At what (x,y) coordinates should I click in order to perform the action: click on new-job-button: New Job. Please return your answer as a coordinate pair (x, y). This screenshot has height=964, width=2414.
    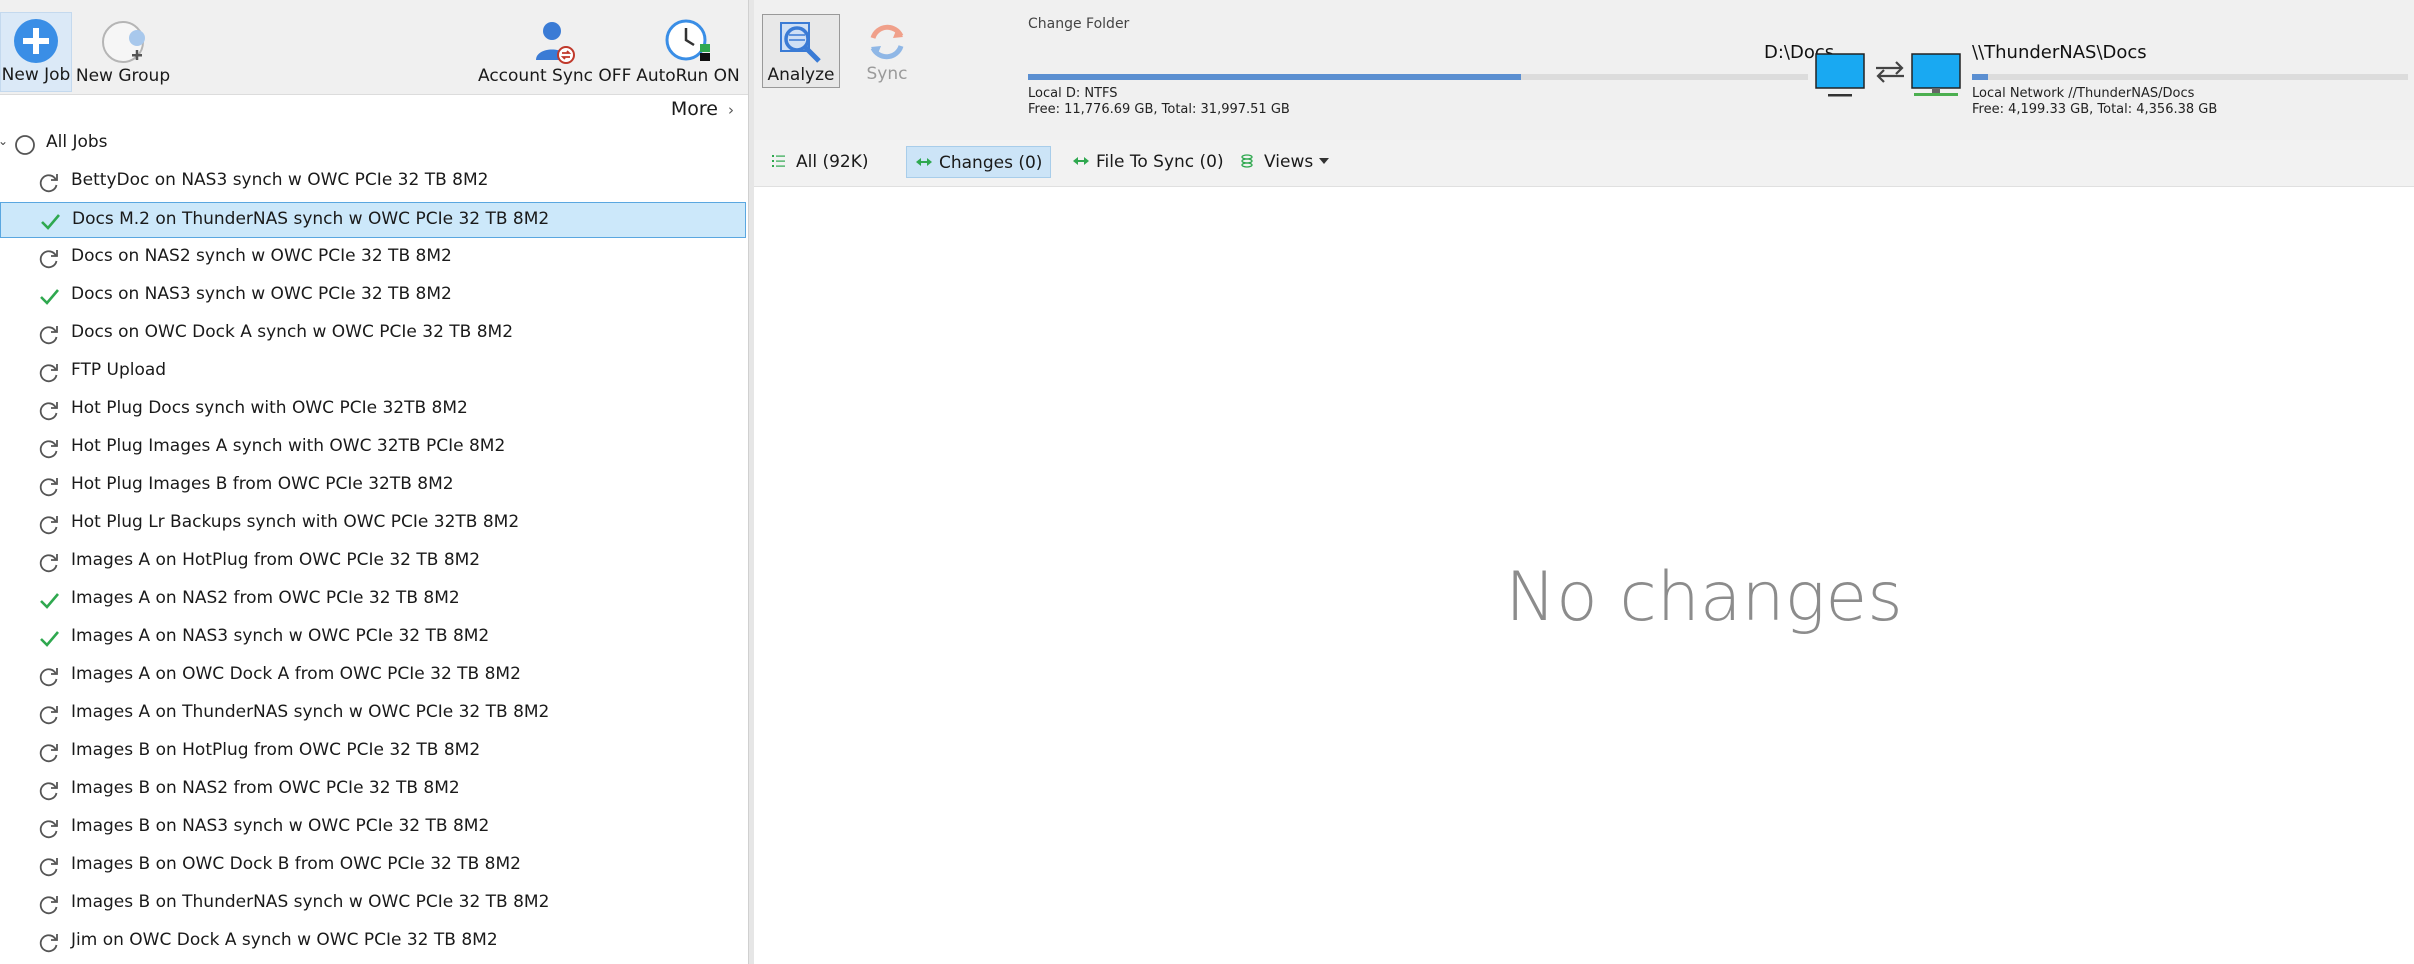
    Looking at the image, I should click on (36, 52).